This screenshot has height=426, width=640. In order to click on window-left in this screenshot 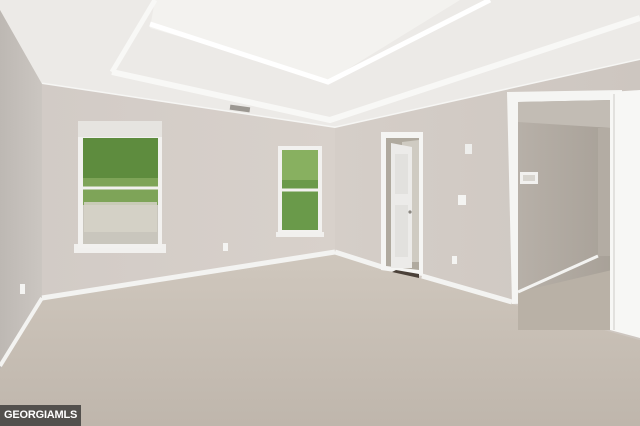, I will do `click(120, 187)`.